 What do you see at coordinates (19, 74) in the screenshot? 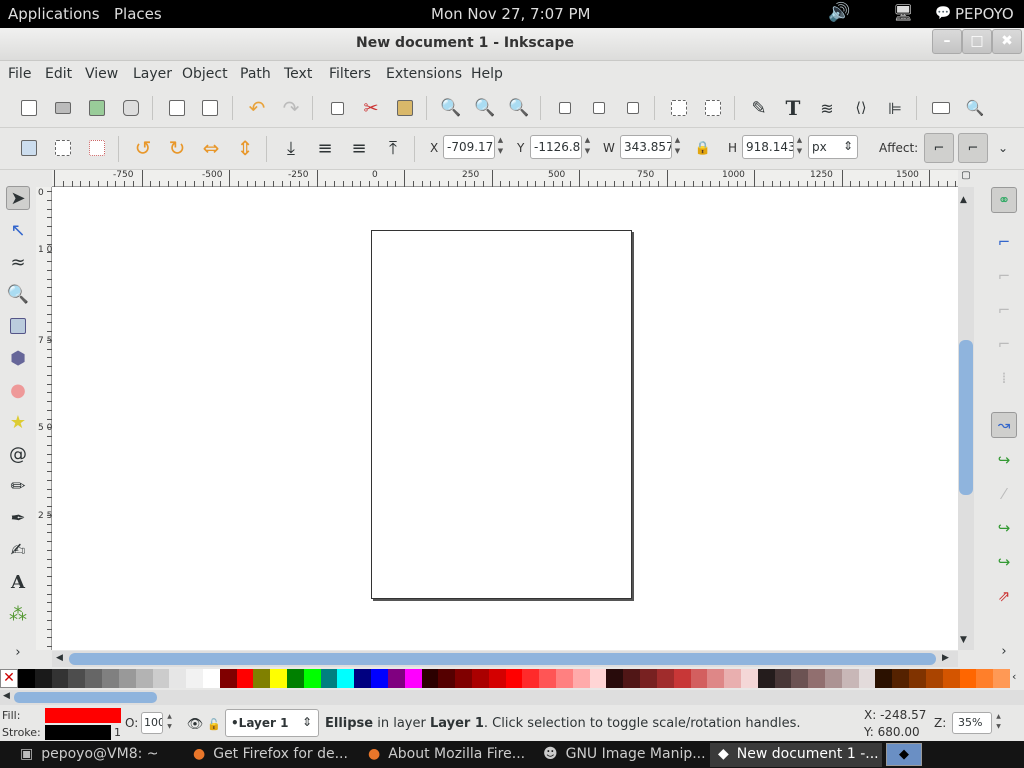
I see `menu-file: File` at bounding box center [19, 74].